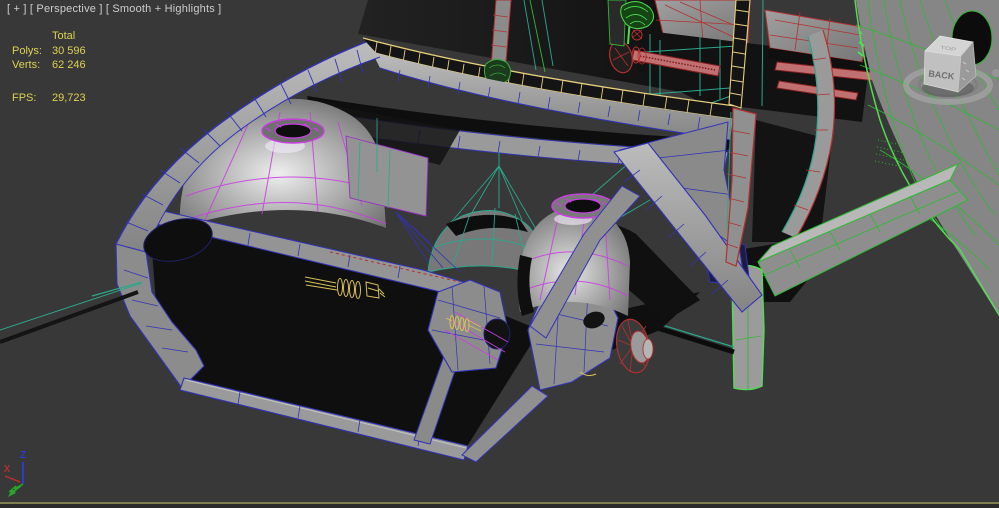  I want to click on stats-polys-value: 30 596, so click(69, 51).